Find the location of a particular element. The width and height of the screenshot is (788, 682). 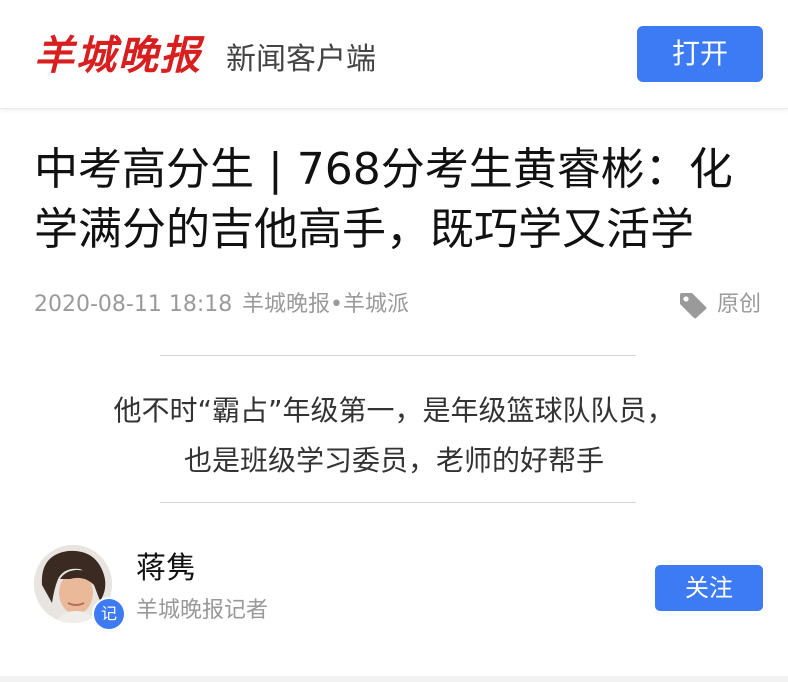

author-role: 羊城晚报记者 is located at coordinates (202, 610).